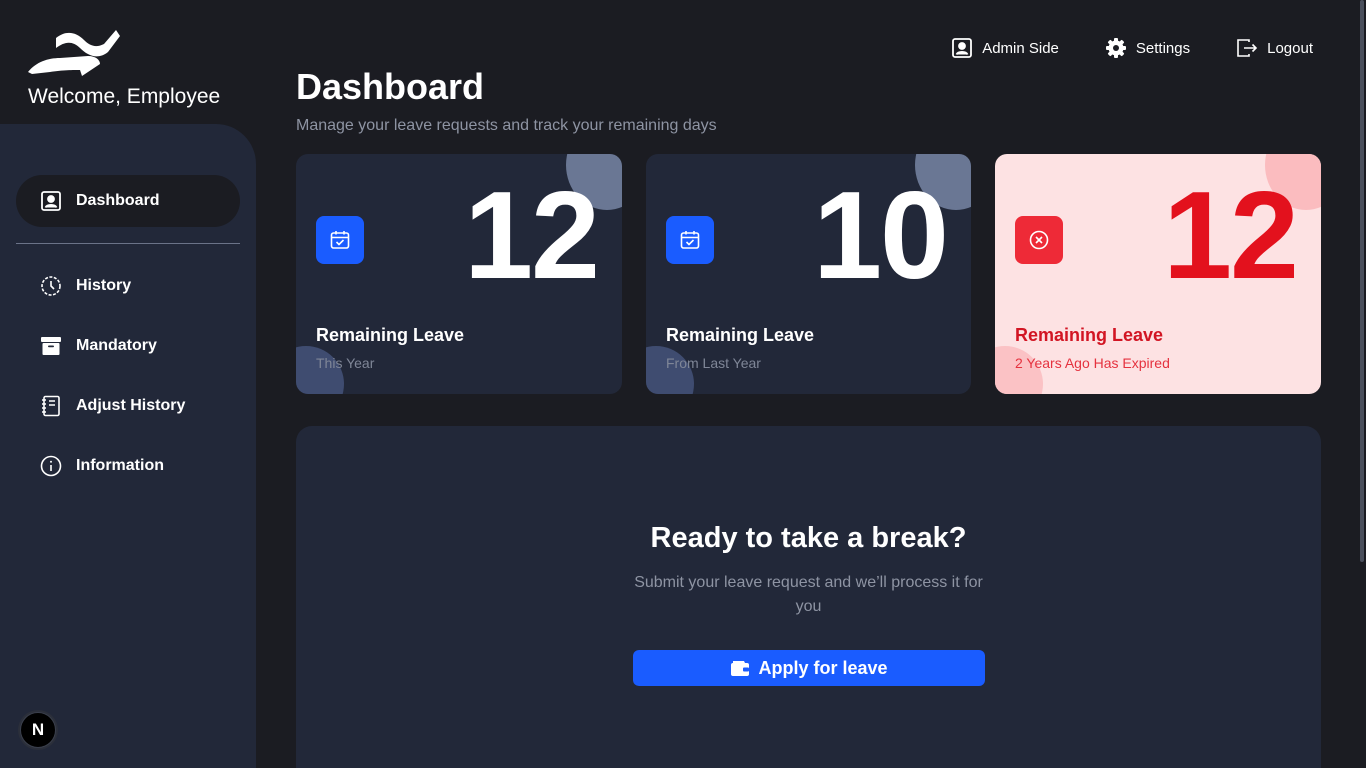 This screenshot has width=1366, height=768. Describe the element at coordinates (1092, 363) in the screenshot. I see `card-subtitle: 2 Years Ago Has Expired` at that location.